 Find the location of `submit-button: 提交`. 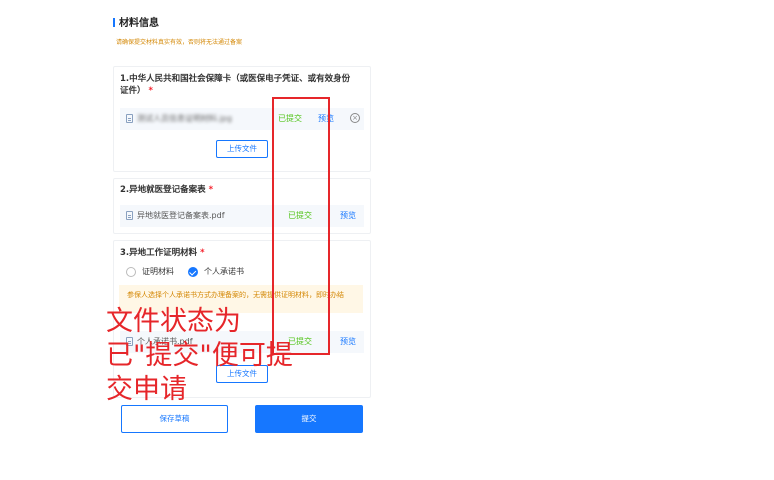

submit-button: 提交 is located at coordinates (309, 419).